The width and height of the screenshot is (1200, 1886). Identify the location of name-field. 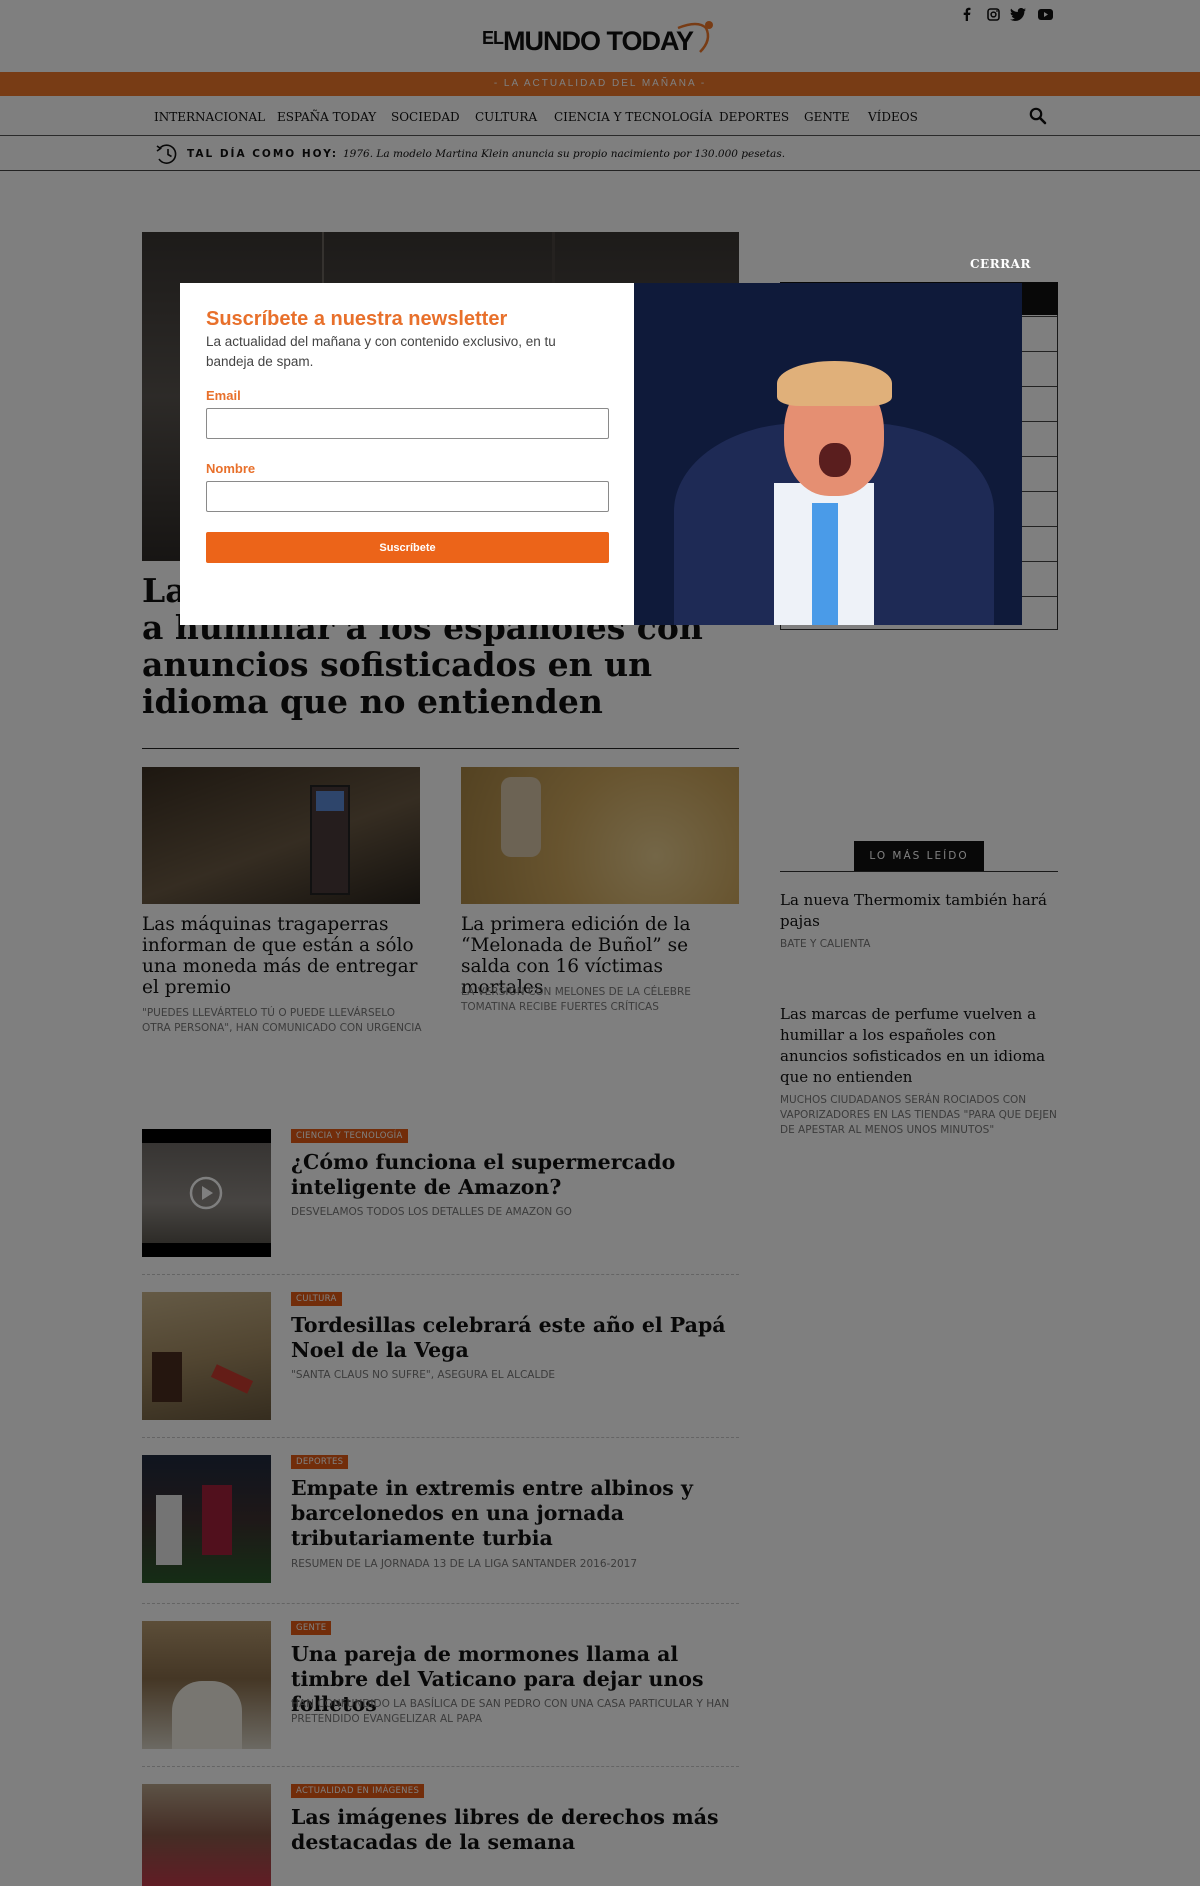
(407, 496).